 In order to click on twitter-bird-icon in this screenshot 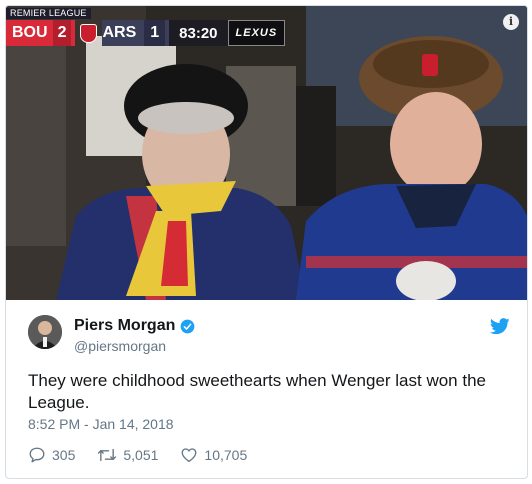, I will do `click(500, 326)`.